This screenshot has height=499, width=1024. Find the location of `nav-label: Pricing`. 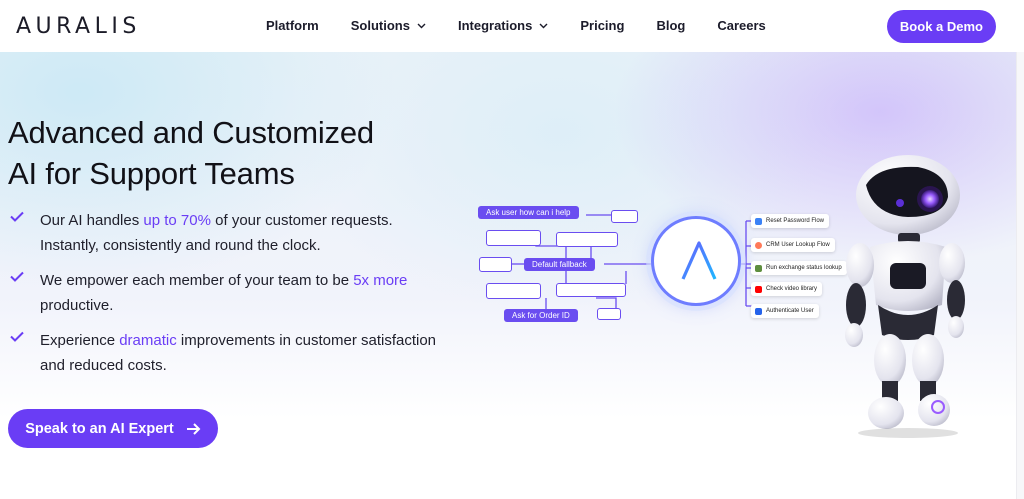

nav-label: Pricing is located at coordinates (602, 25).